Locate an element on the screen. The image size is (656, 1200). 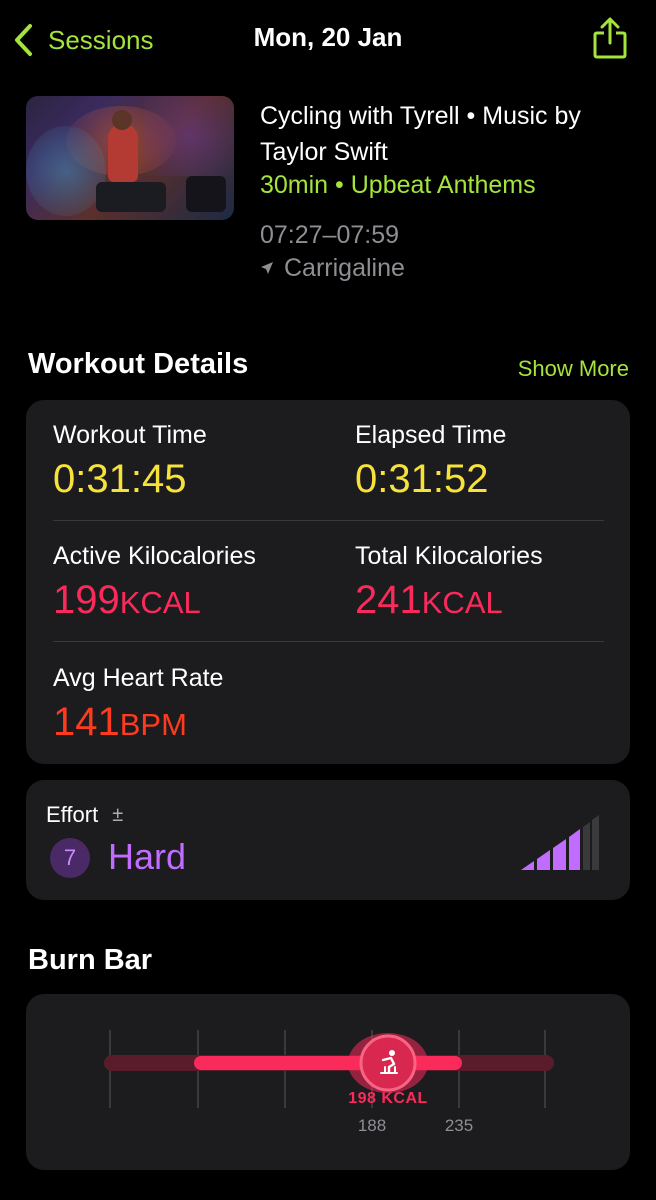
page-title: Mon, 20 Jan is located at coordinates (328, 37).